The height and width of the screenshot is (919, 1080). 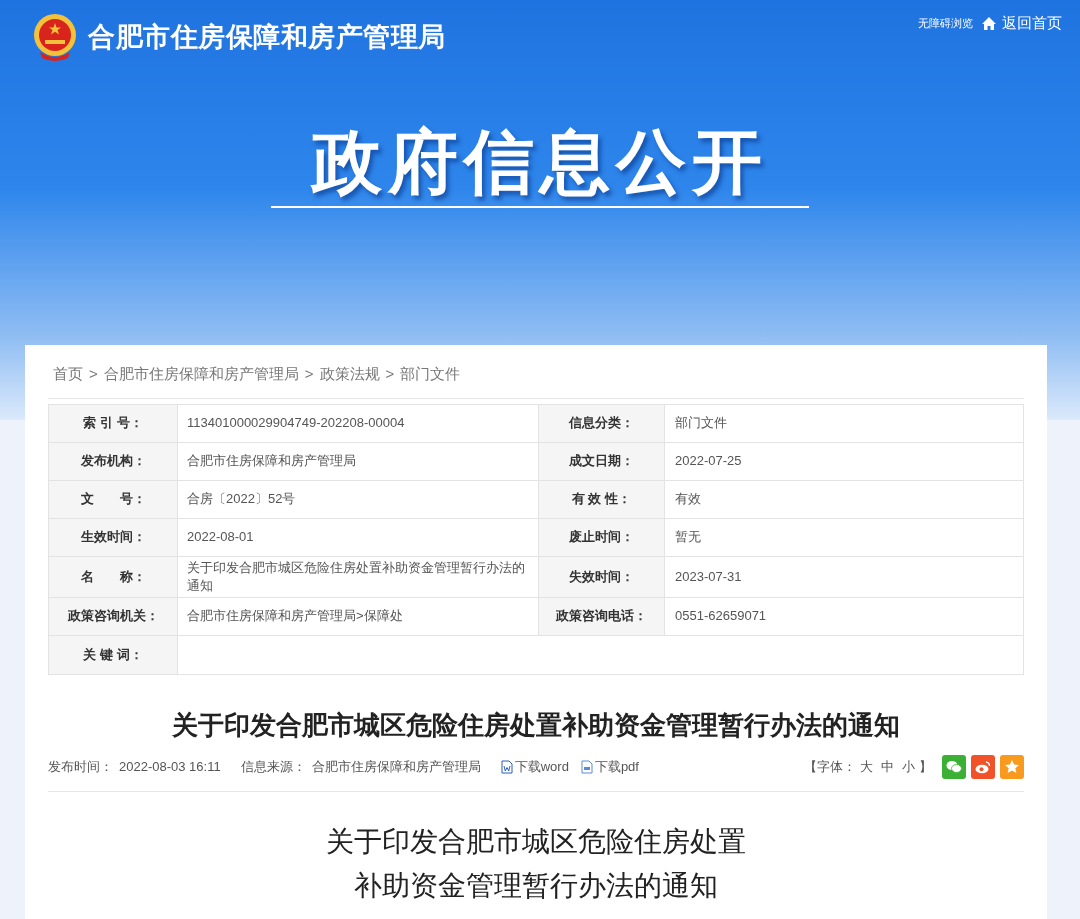 What do you see at coordinates (170, 766) in the screenshot?
I see `meta-value: 2022-08-03 16:11` at bounding box center [170, 766].